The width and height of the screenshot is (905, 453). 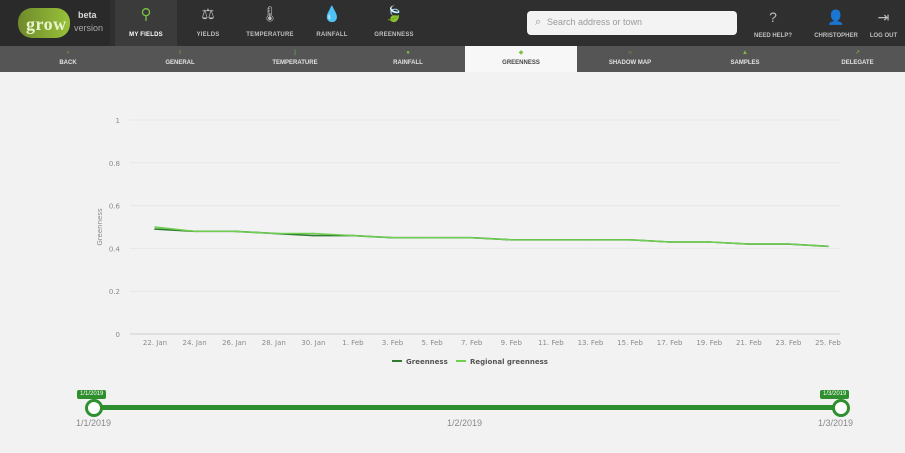 What do you see at coordinates (68, 63) in the screenshot?
I see `tab-label: BACK` at bounding box center [68, 63].